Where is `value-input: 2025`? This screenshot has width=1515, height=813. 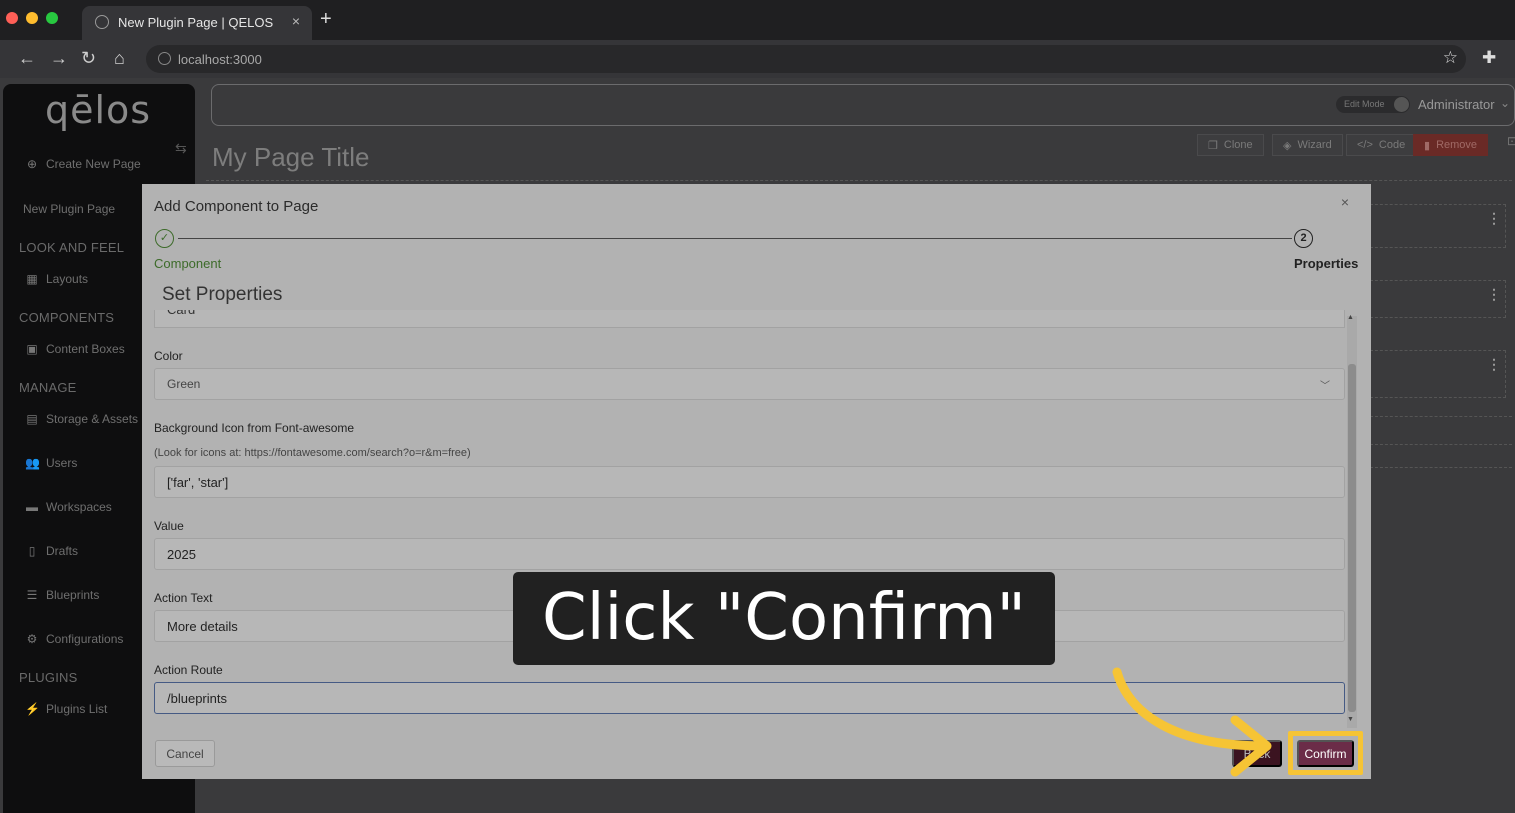 value-input: 2025 is located at coordinates (749, 554).